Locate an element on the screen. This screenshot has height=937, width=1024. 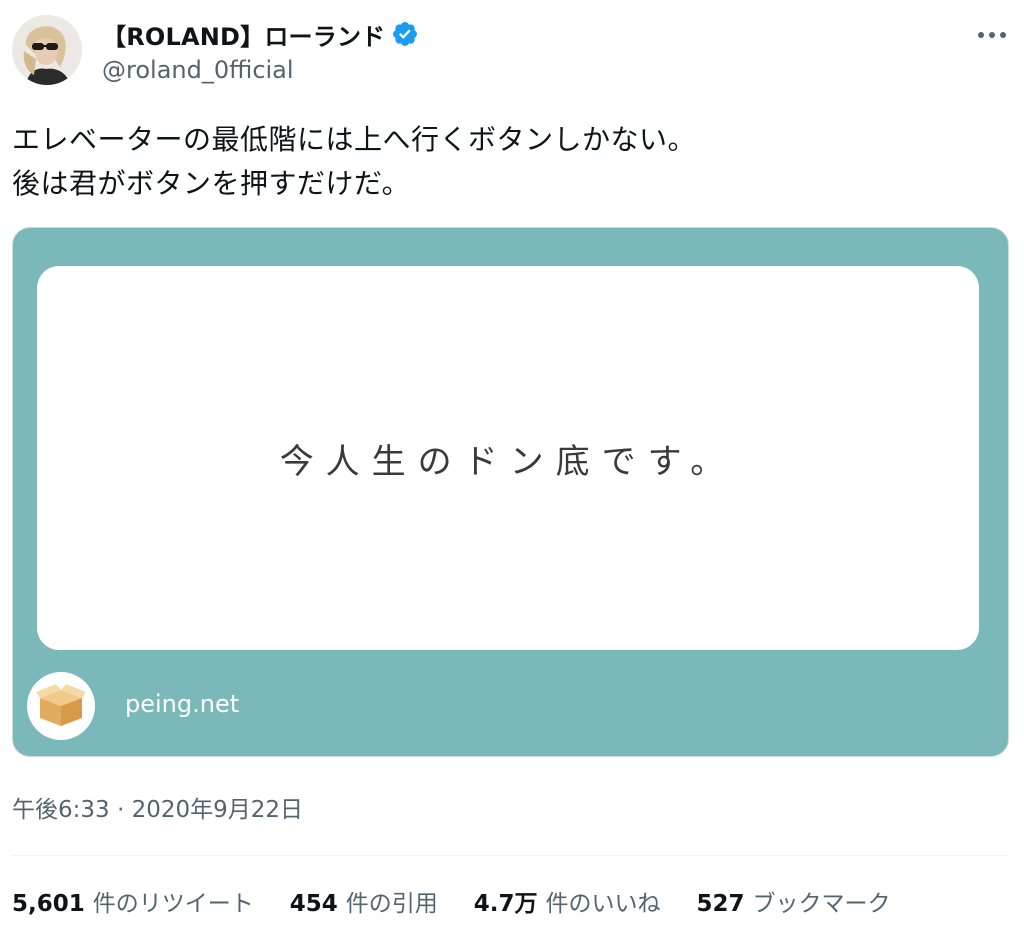
quotes-count: 454 is located at coordinates (313, 904).